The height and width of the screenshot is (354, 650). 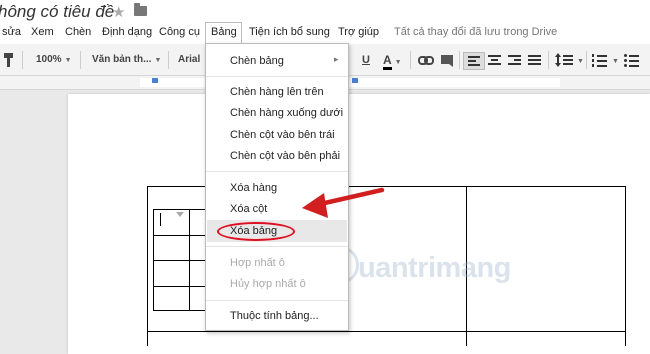 I want to click on menu-help: Trợ giúp, so click(x=358, y=32).